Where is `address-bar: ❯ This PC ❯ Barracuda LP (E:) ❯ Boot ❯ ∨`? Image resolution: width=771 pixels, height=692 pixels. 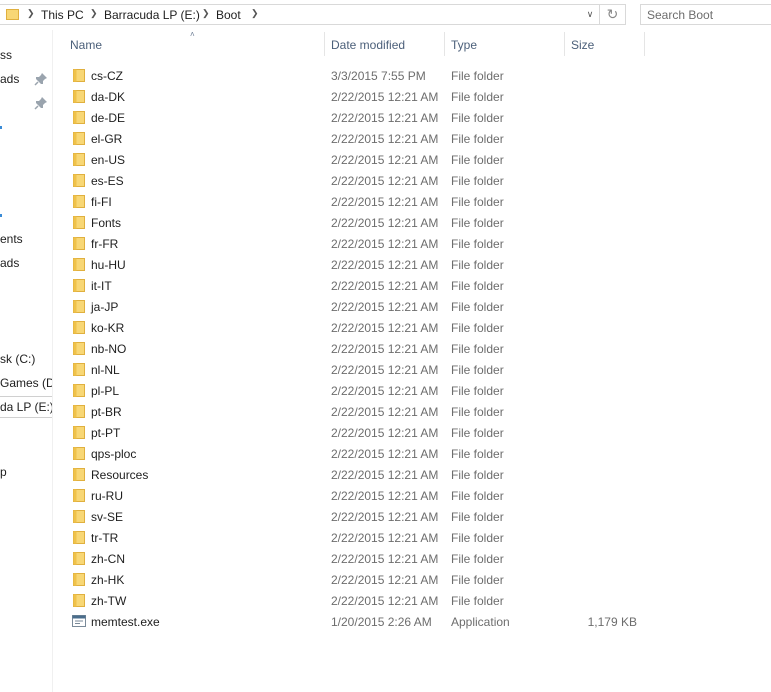
address-bar: ❯ This PC ❯ Barracuda LP (E:) ❯ Boot ❯ ∨ is located at coordinates (300, 14).